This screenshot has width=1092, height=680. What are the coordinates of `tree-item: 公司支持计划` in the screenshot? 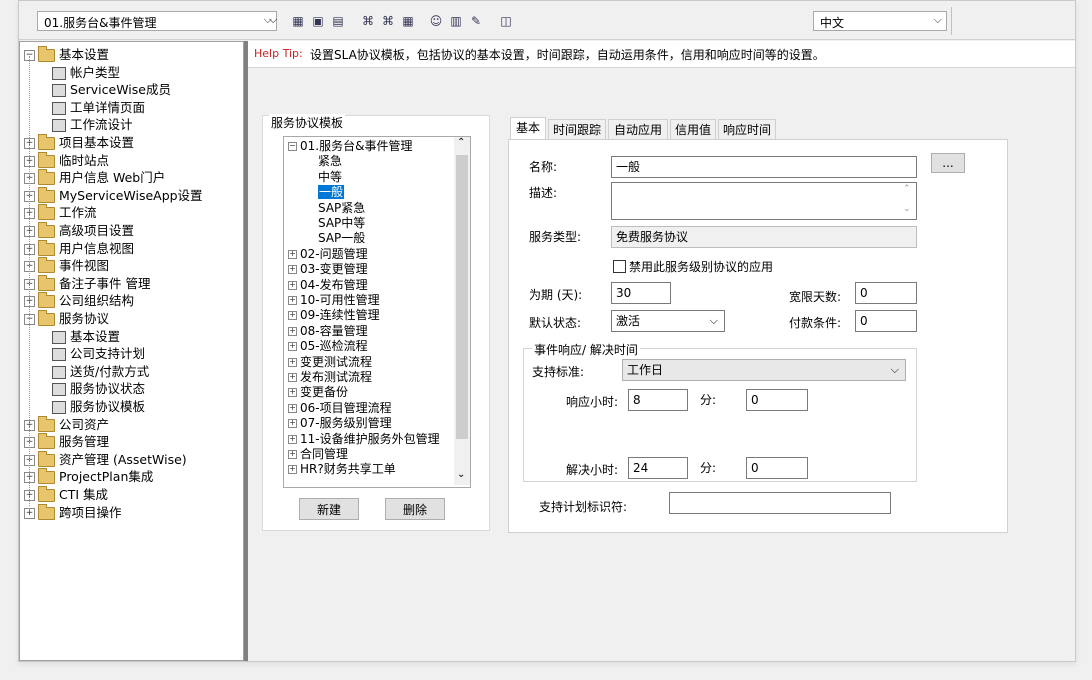 It's located at (98, 354).